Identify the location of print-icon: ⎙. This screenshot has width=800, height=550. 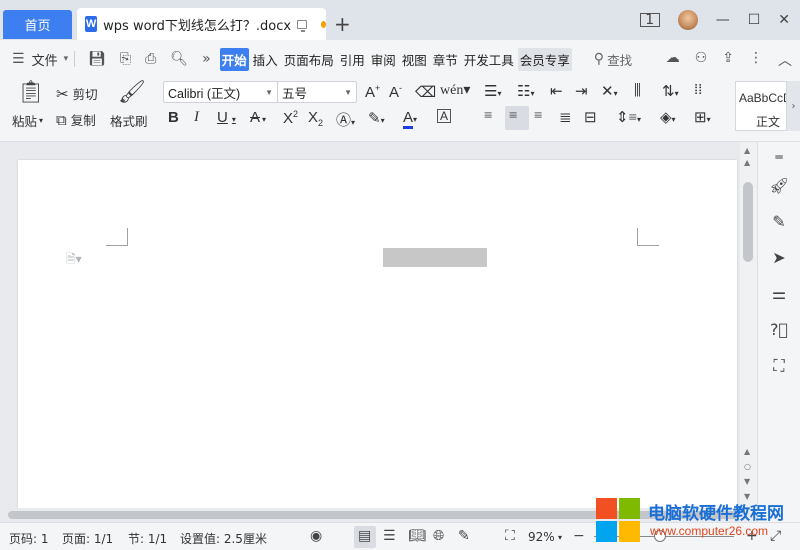
(150, 59).